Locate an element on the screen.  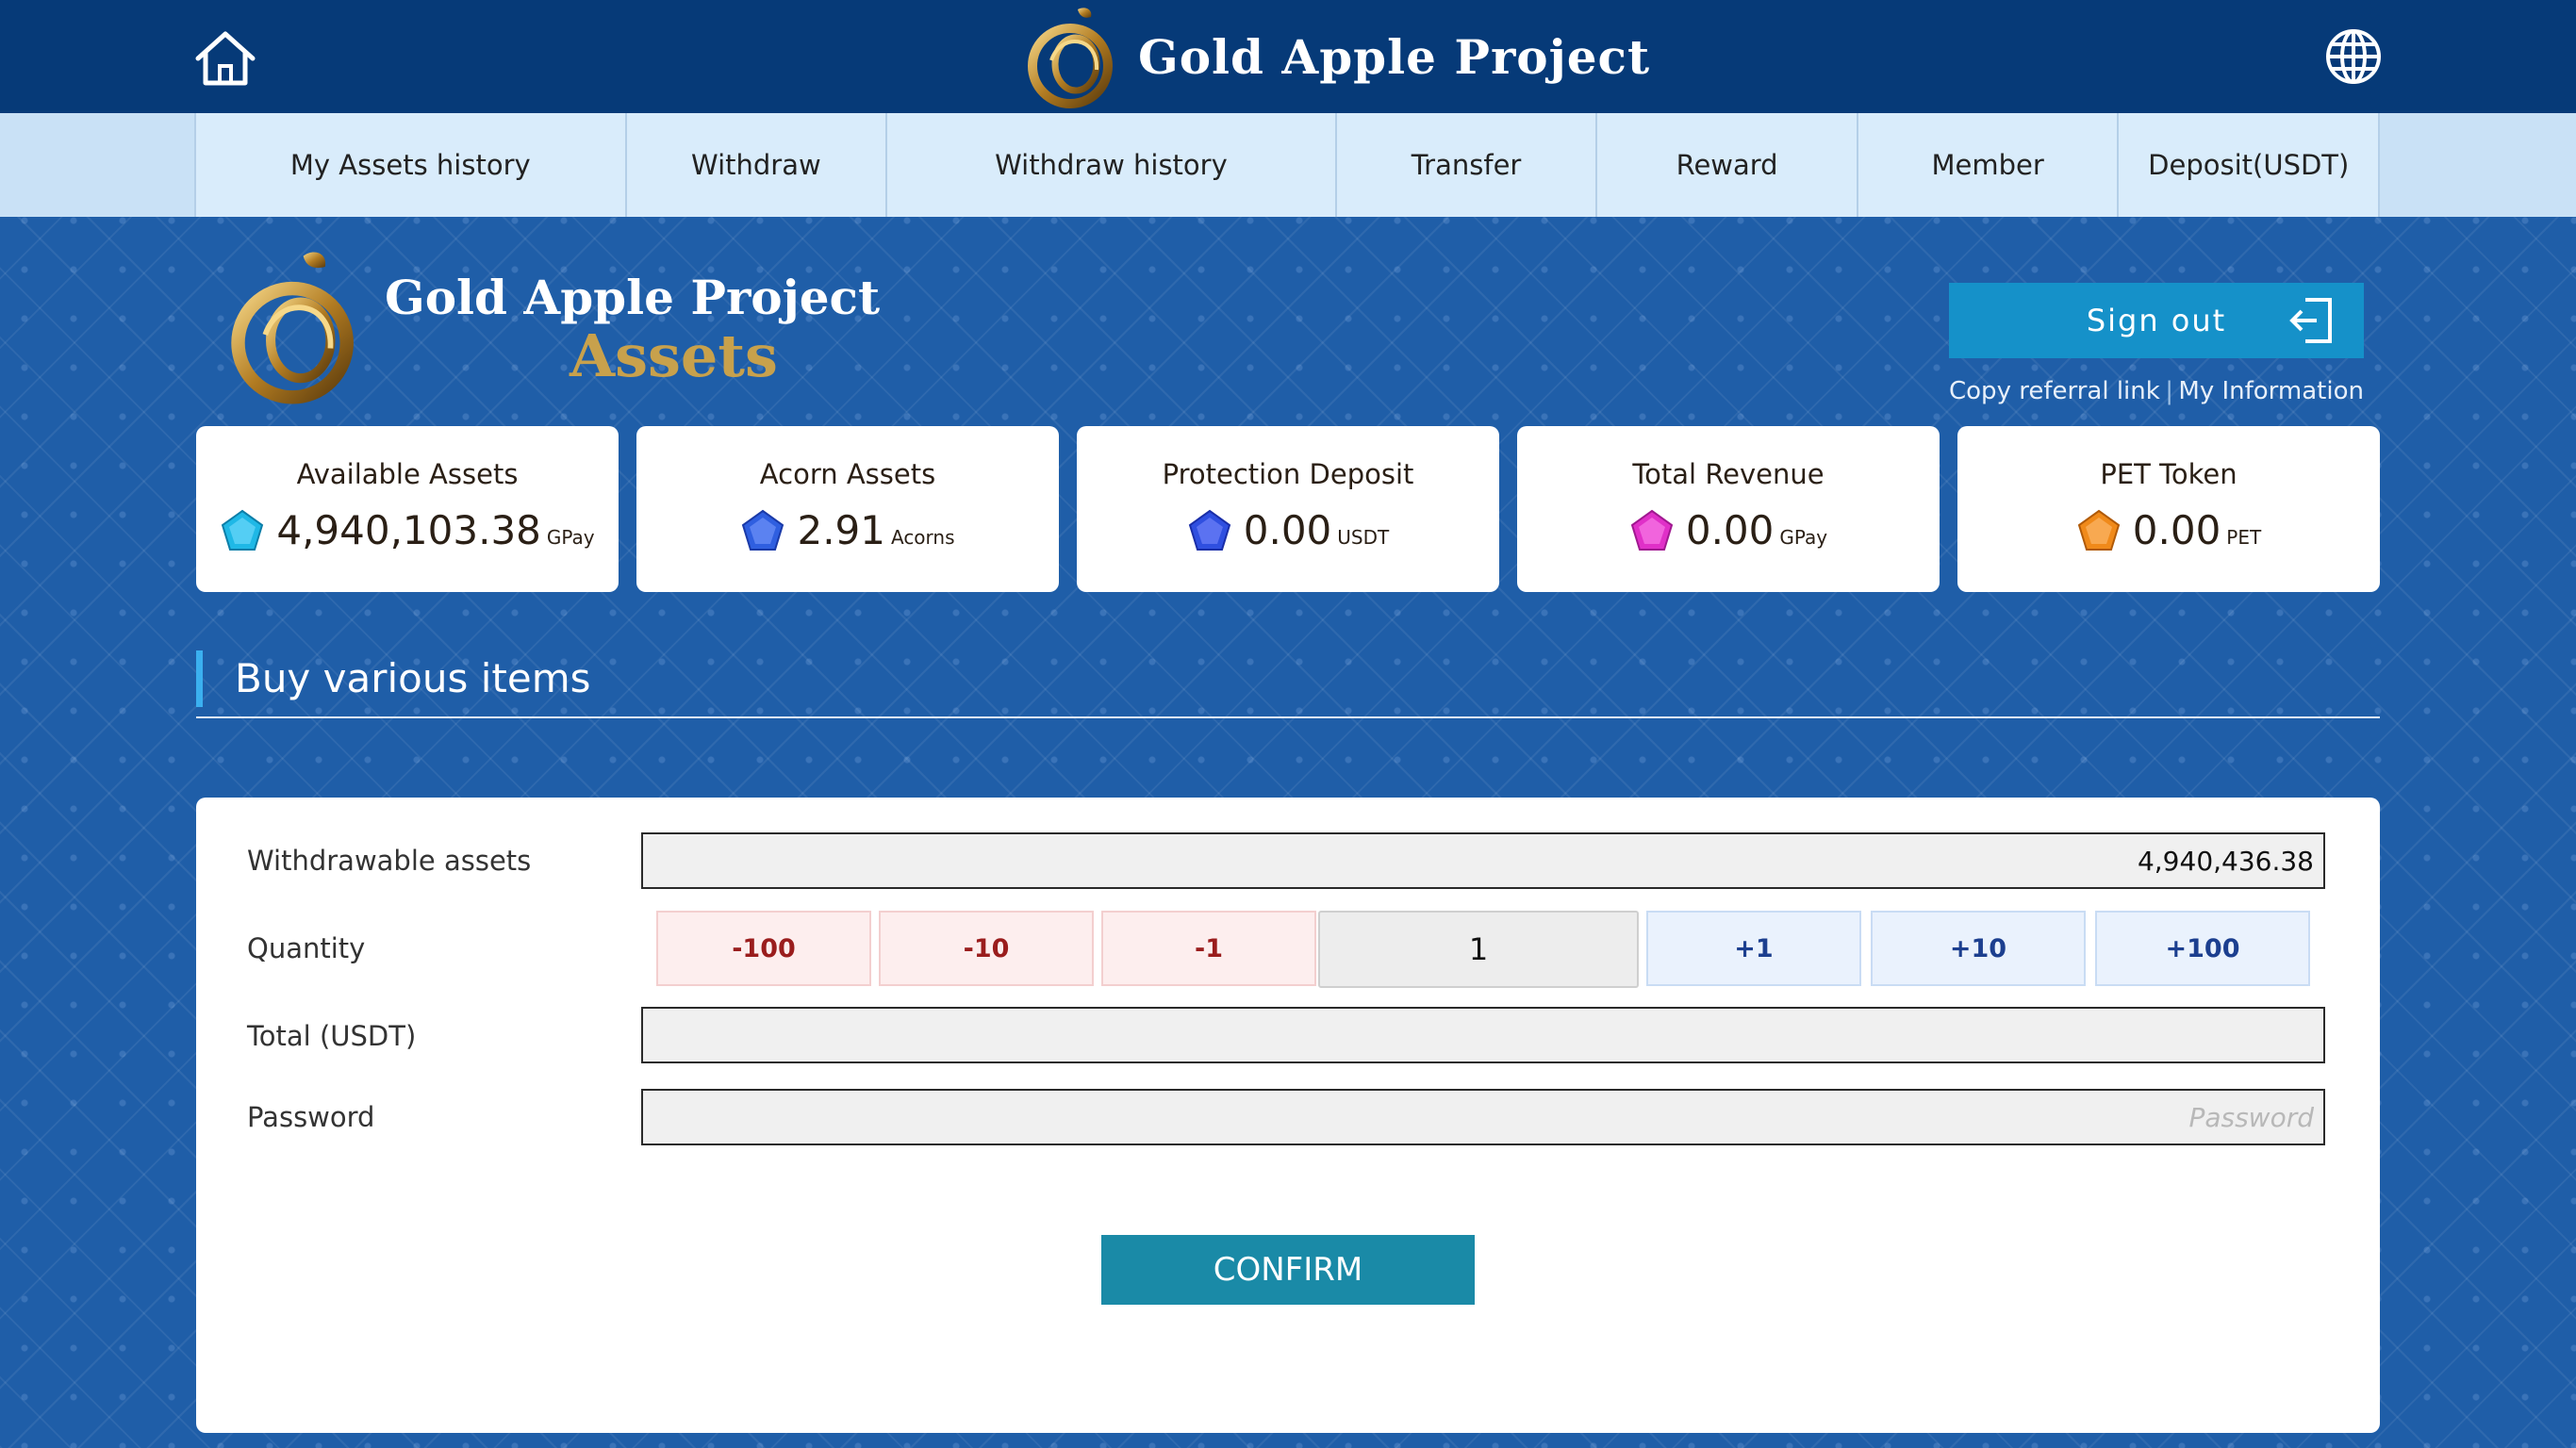
total-label: Total (USDT) is located at coordinates (332, 1036).